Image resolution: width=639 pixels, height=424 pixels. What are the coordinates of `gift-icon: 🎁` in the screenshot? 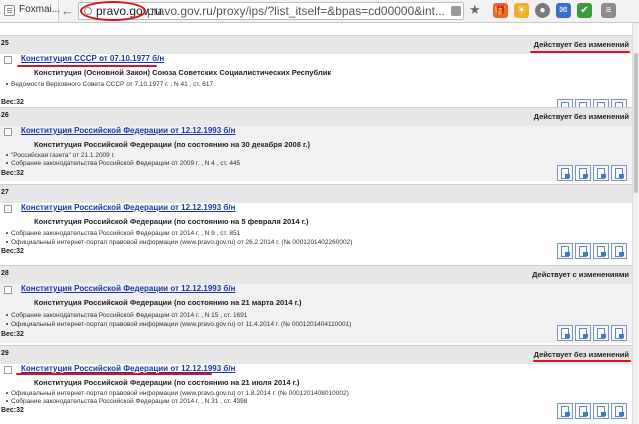 It's located at (500, 10).